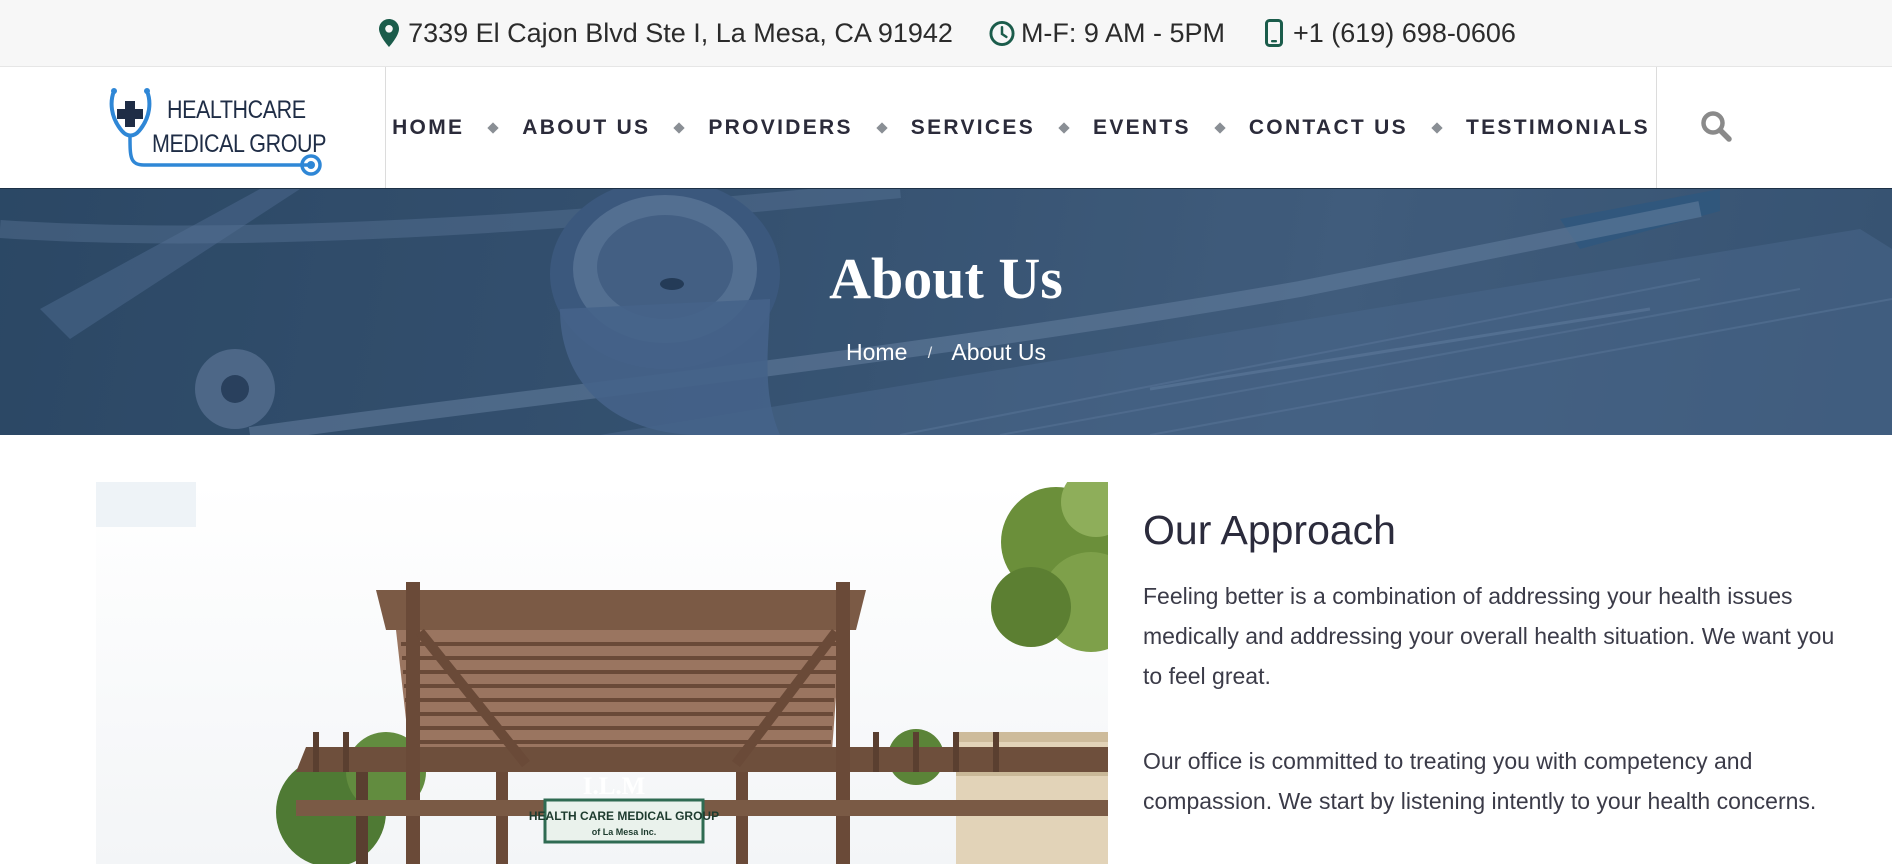 The width and height of the screenshot is (1892, 864). Describe the element at coordinates (946, 352) in the screenshot. I see `breadcrumb: Home / About Us` at that location.